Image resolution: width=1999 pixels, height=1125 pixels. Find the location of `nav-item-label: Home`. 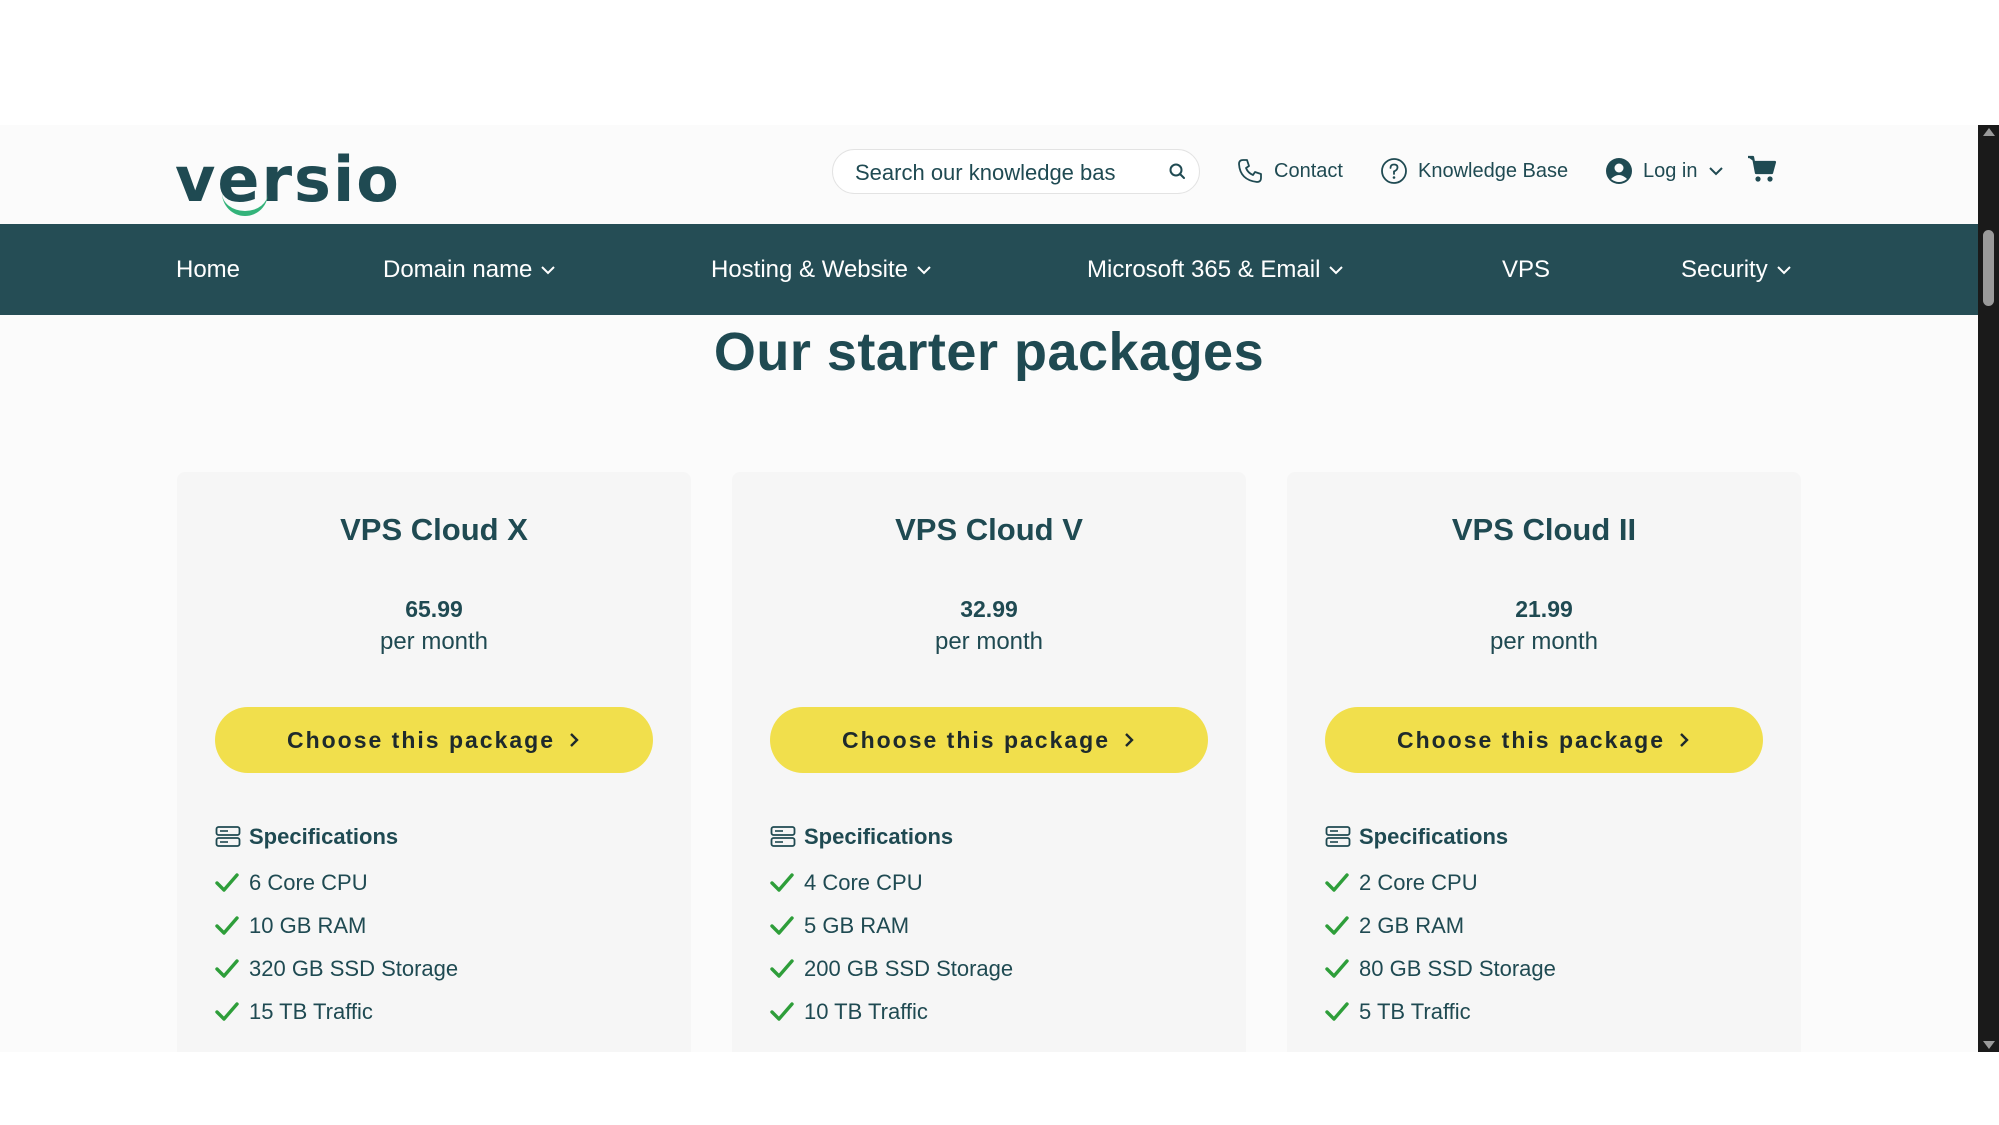

nav-item-label: Home is located at coordinates (208, 269).